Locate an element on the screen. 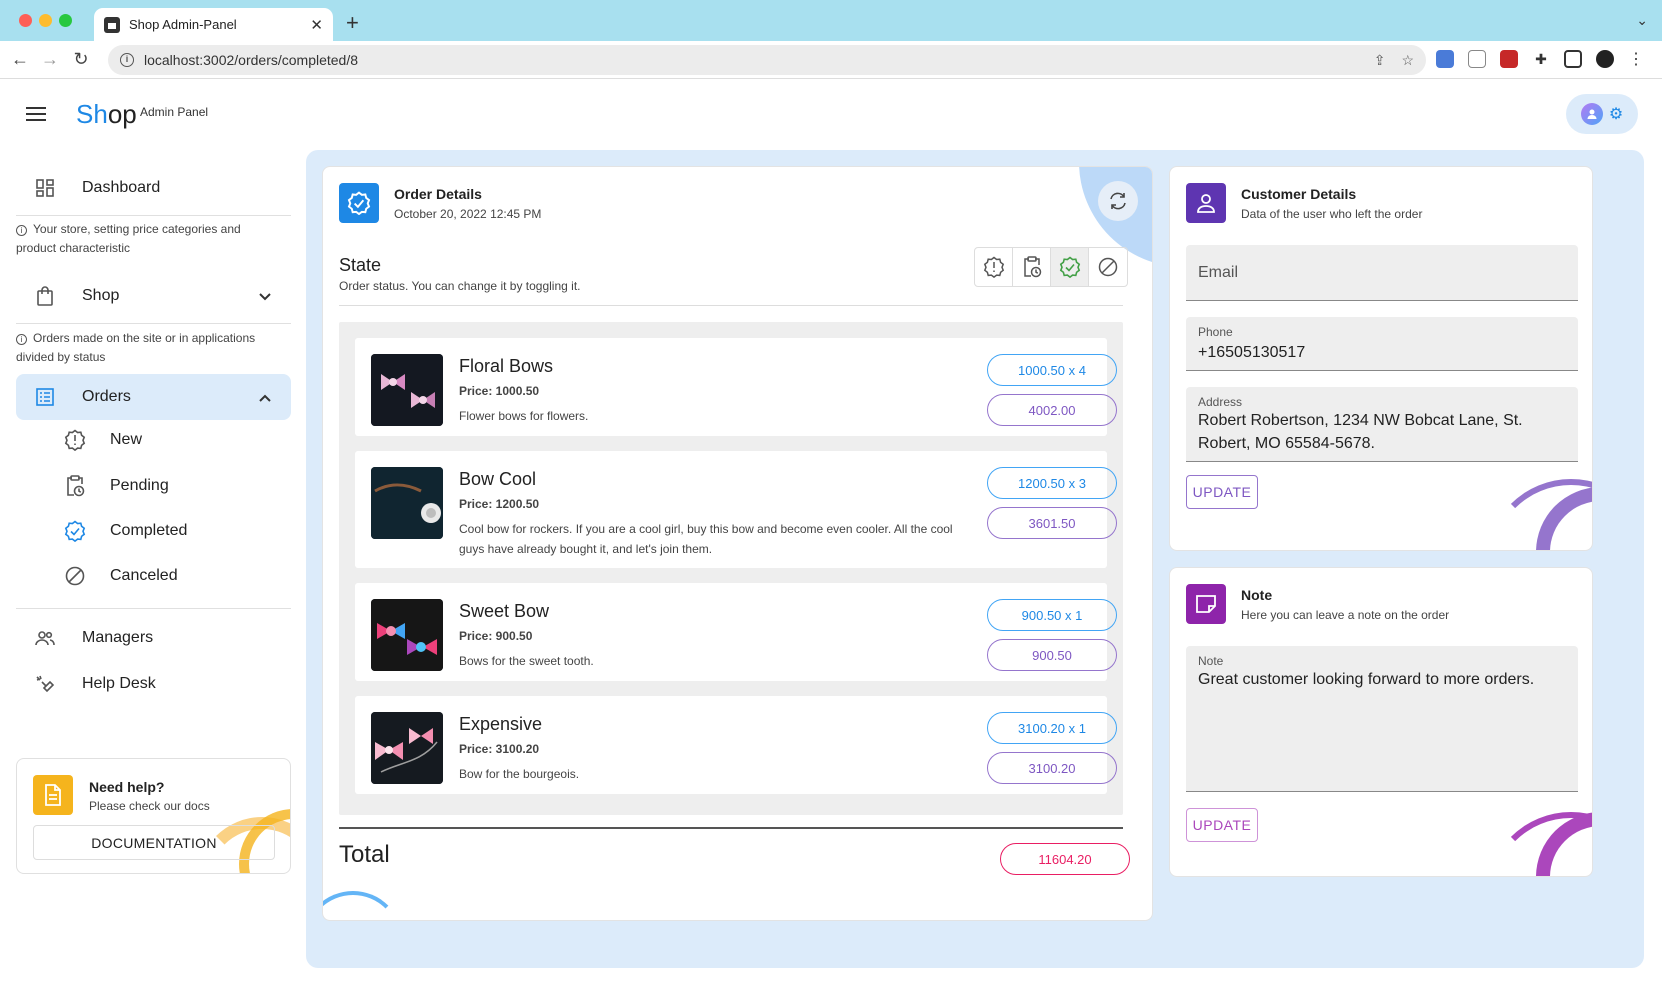 The width and height of the screenshot is (1662, 987). gear-icon: ⚙ is located at coordinates (1616, 114).